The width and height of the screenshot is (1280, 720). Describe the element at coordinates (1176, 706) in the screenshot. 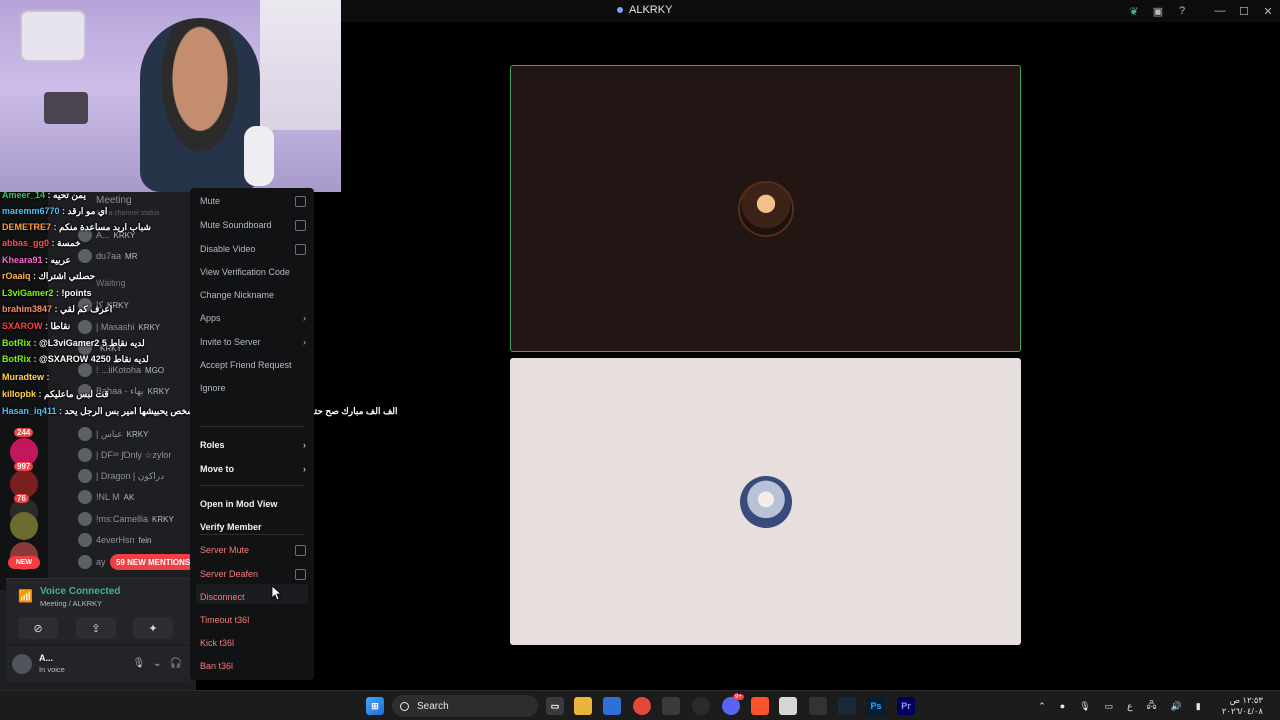

I see `volume-icon: 🔊` at that location.